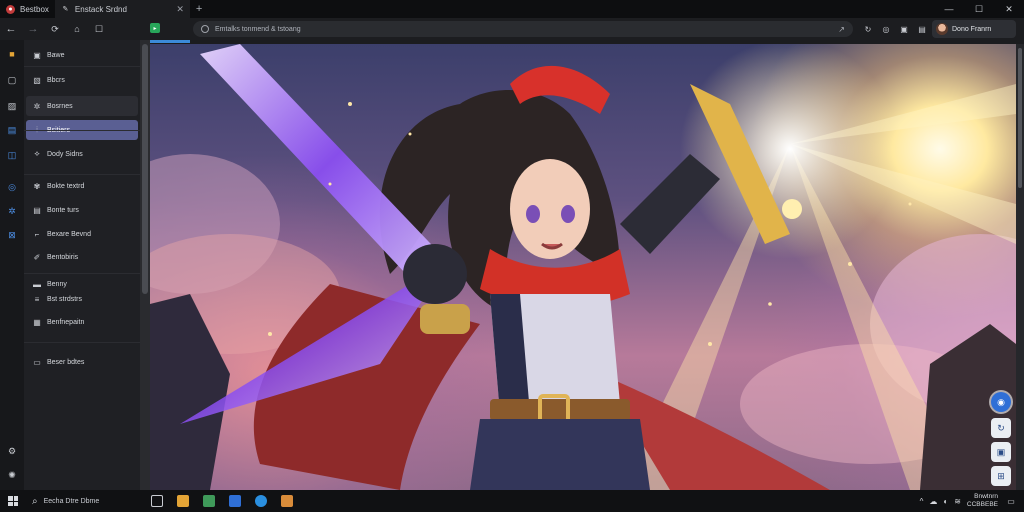 The image size is (1024, 512). What do you see at coordinates (868, 29) in the screenshot?
I see `refresh-icon: ↻` at bounding box center [868, 29].